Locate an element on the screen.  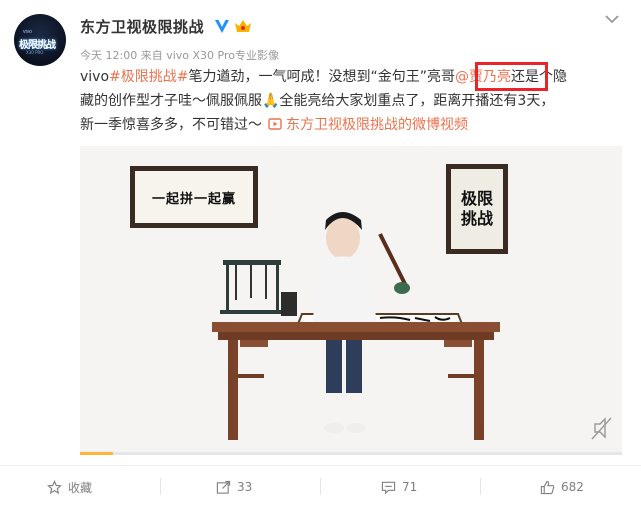
brush-rack is located at coordinates (253, 287).